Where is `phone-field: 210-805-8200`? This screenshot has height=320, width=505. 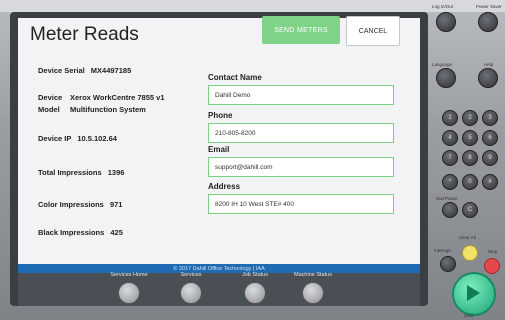 phone-field: 210-805-8200 is located at coordinates (301, 133).